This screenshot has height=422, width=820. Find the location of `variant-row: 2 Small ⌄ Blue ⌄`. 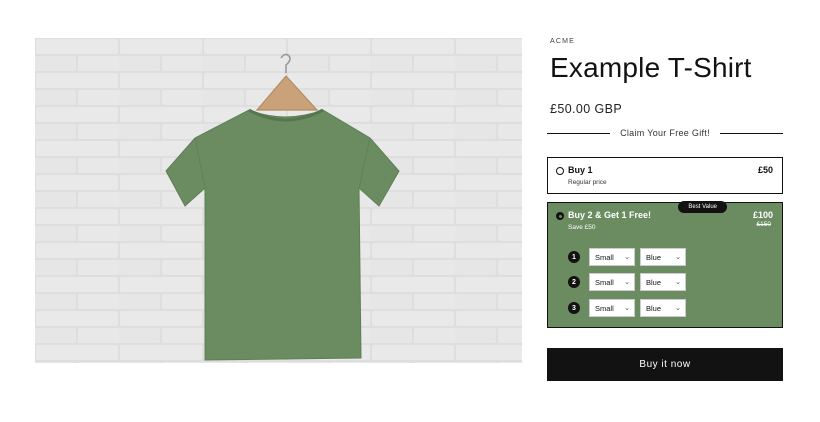

variant-row: 2 Small ⌄ Blue ⌄ is located at coordinates (629, 282).